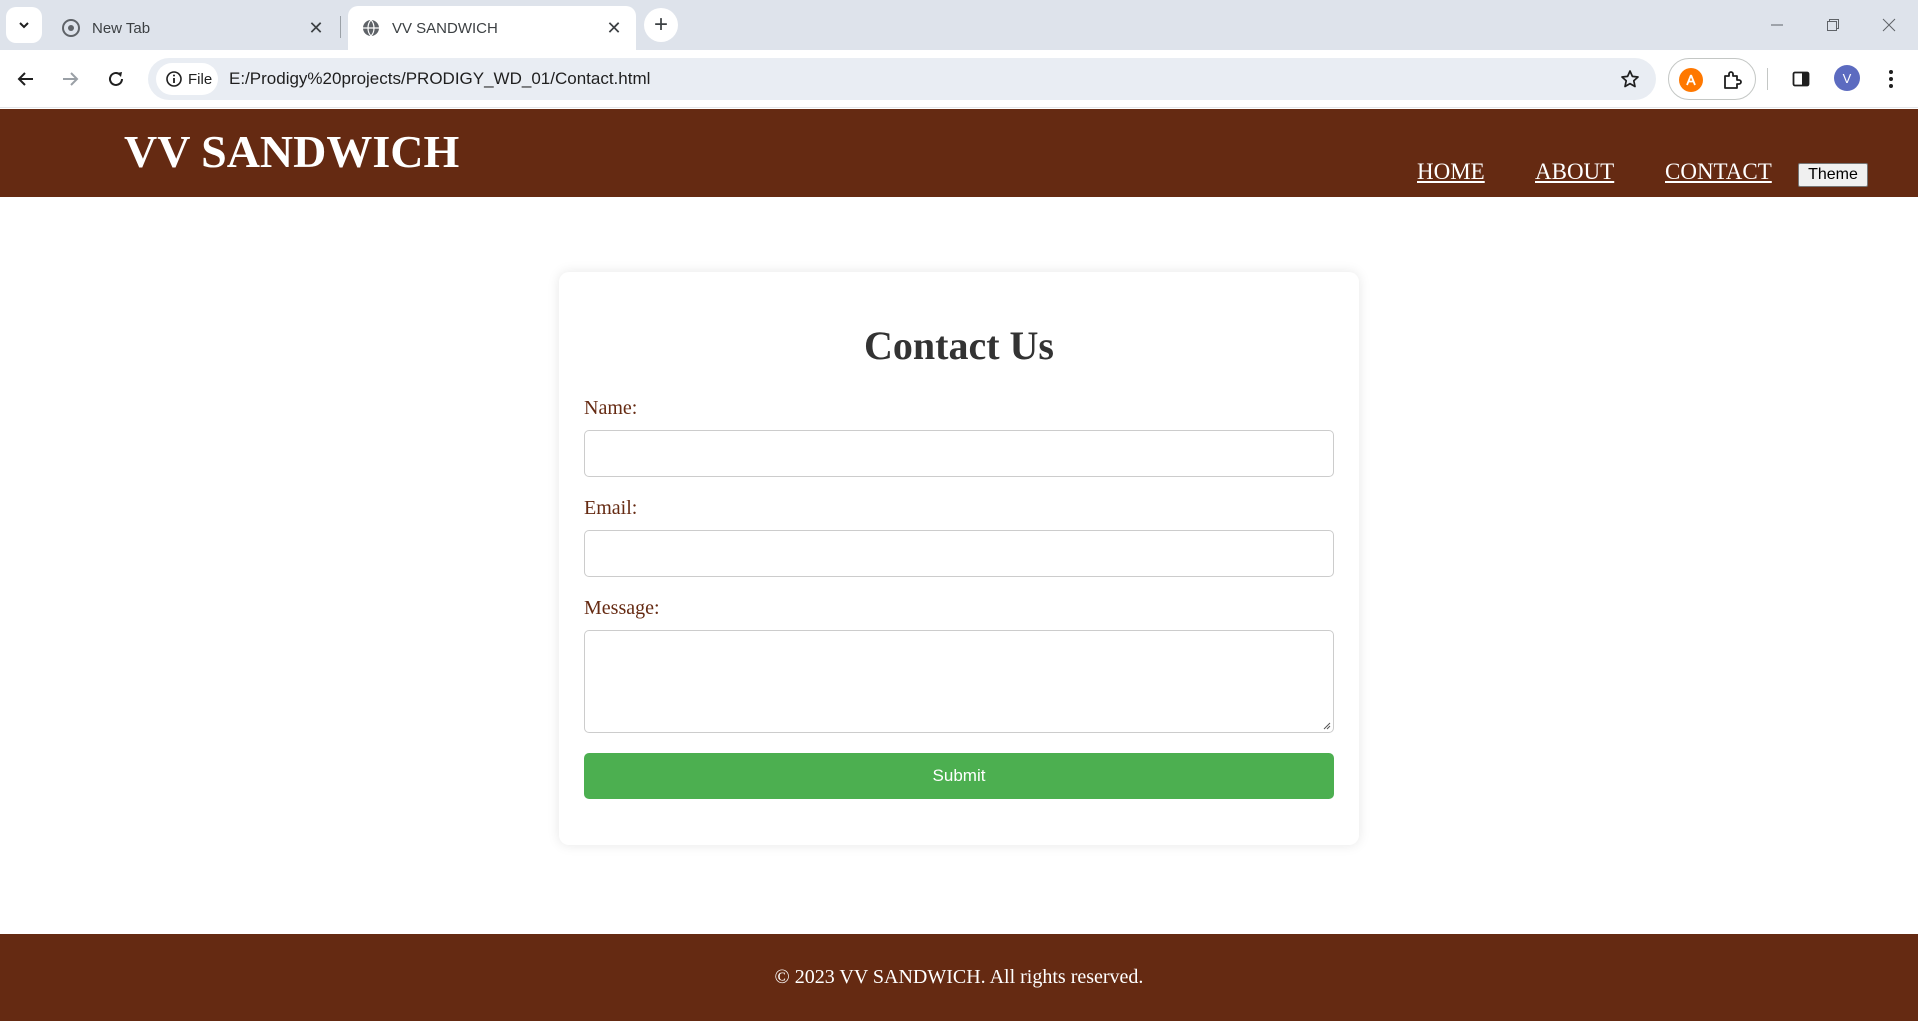 This screenshot has height=1021, width=1918. What do you see at coordinates (445, 28) in the screenshot?
I see `tab-title: VV SANDWICH` at bounding box center [445, 28].